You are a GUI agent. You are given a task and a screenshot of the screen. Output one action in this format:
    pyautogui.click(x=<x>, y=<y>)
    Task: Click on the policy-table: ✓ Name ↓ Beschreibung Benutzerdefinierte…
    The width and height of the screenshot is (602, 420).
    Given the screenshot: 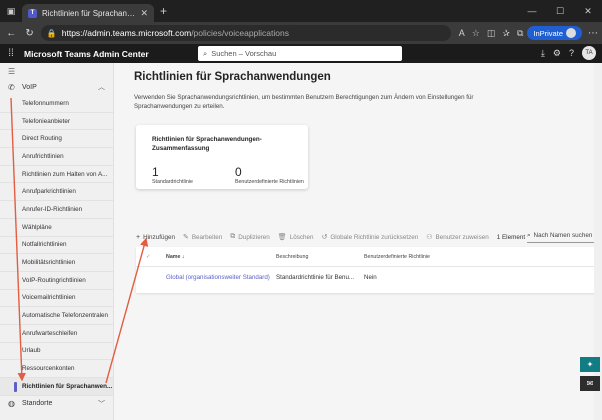 What is the action you would take?
    pyautogui.click(x=369, y=270)
    